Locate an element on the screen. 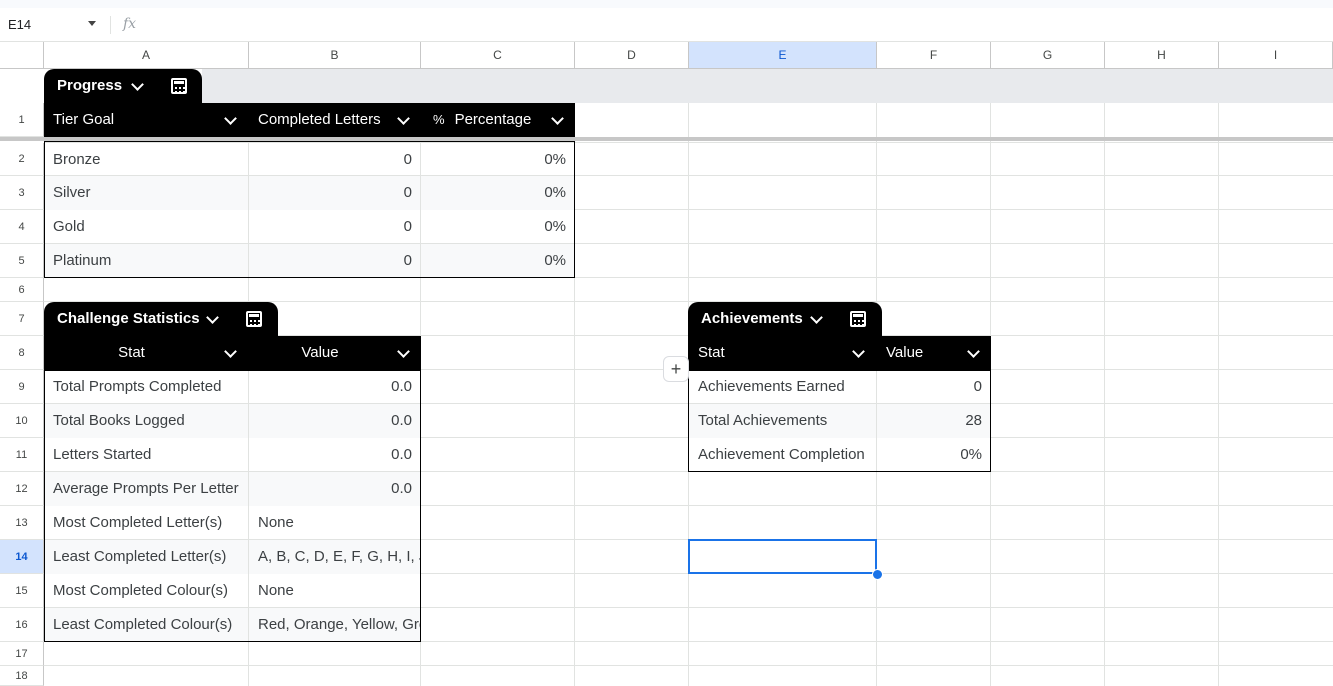 The width and height of the screenshot is (1333, 686). row-header-10: 10 is located at coordinates (22, 421).